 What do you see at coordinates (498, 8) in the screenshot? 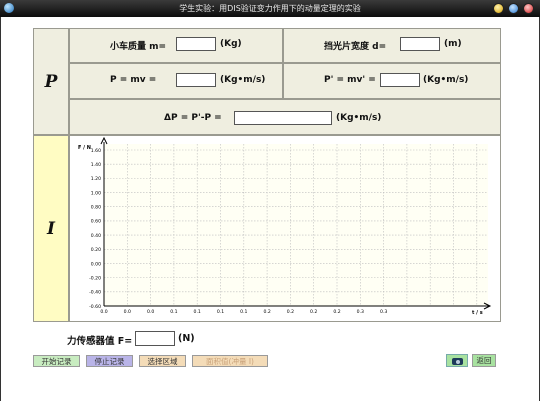
I see `minimize-button` at bounding box center [498, 8].